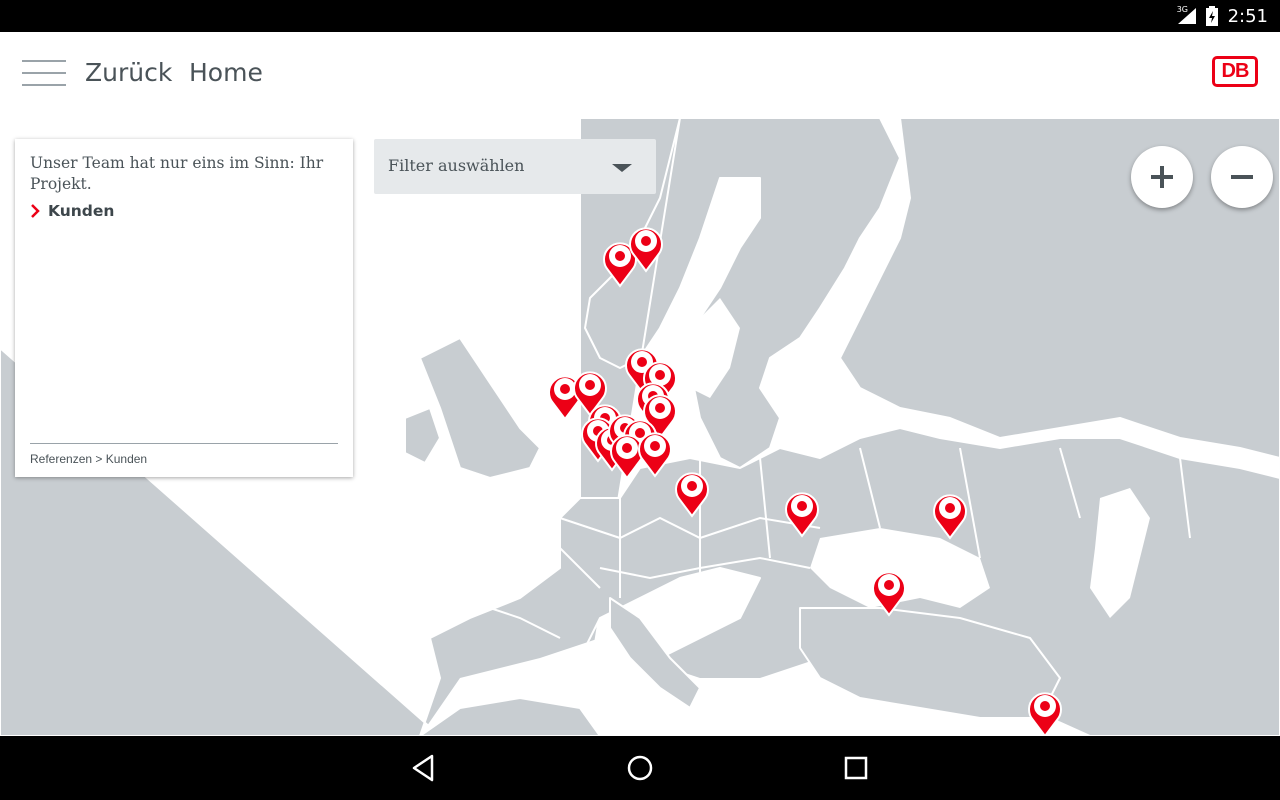  What do you see at coordinates (88, 459) in the screenshot?
I see `breadcrumb: Referenzen > Kunden` at bounding box center [88, 459].